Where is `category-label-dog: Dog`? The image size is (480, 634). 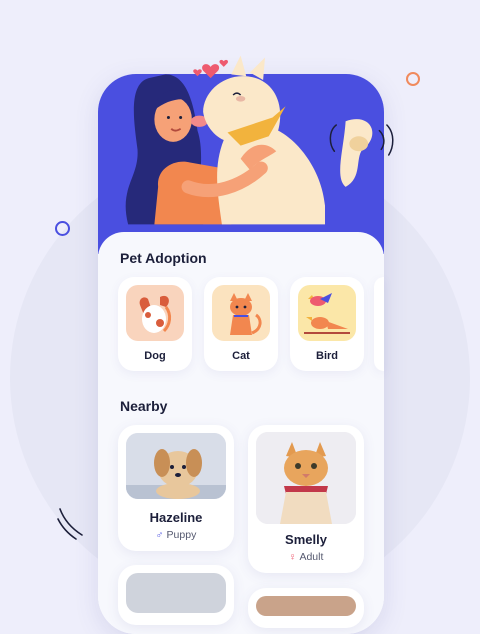
category-label-dog: Dog is located at coordinates (155, 356).